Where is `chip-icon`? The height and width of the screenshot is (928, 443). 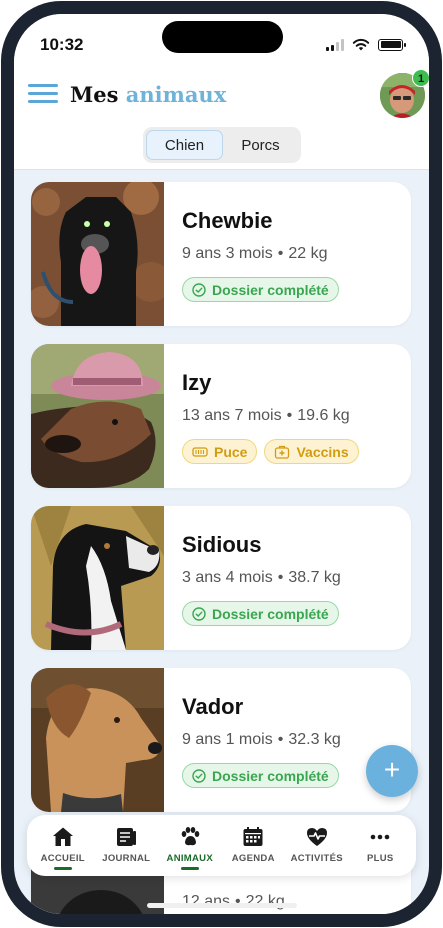
chip-icon is located at coordinates (200, 451).